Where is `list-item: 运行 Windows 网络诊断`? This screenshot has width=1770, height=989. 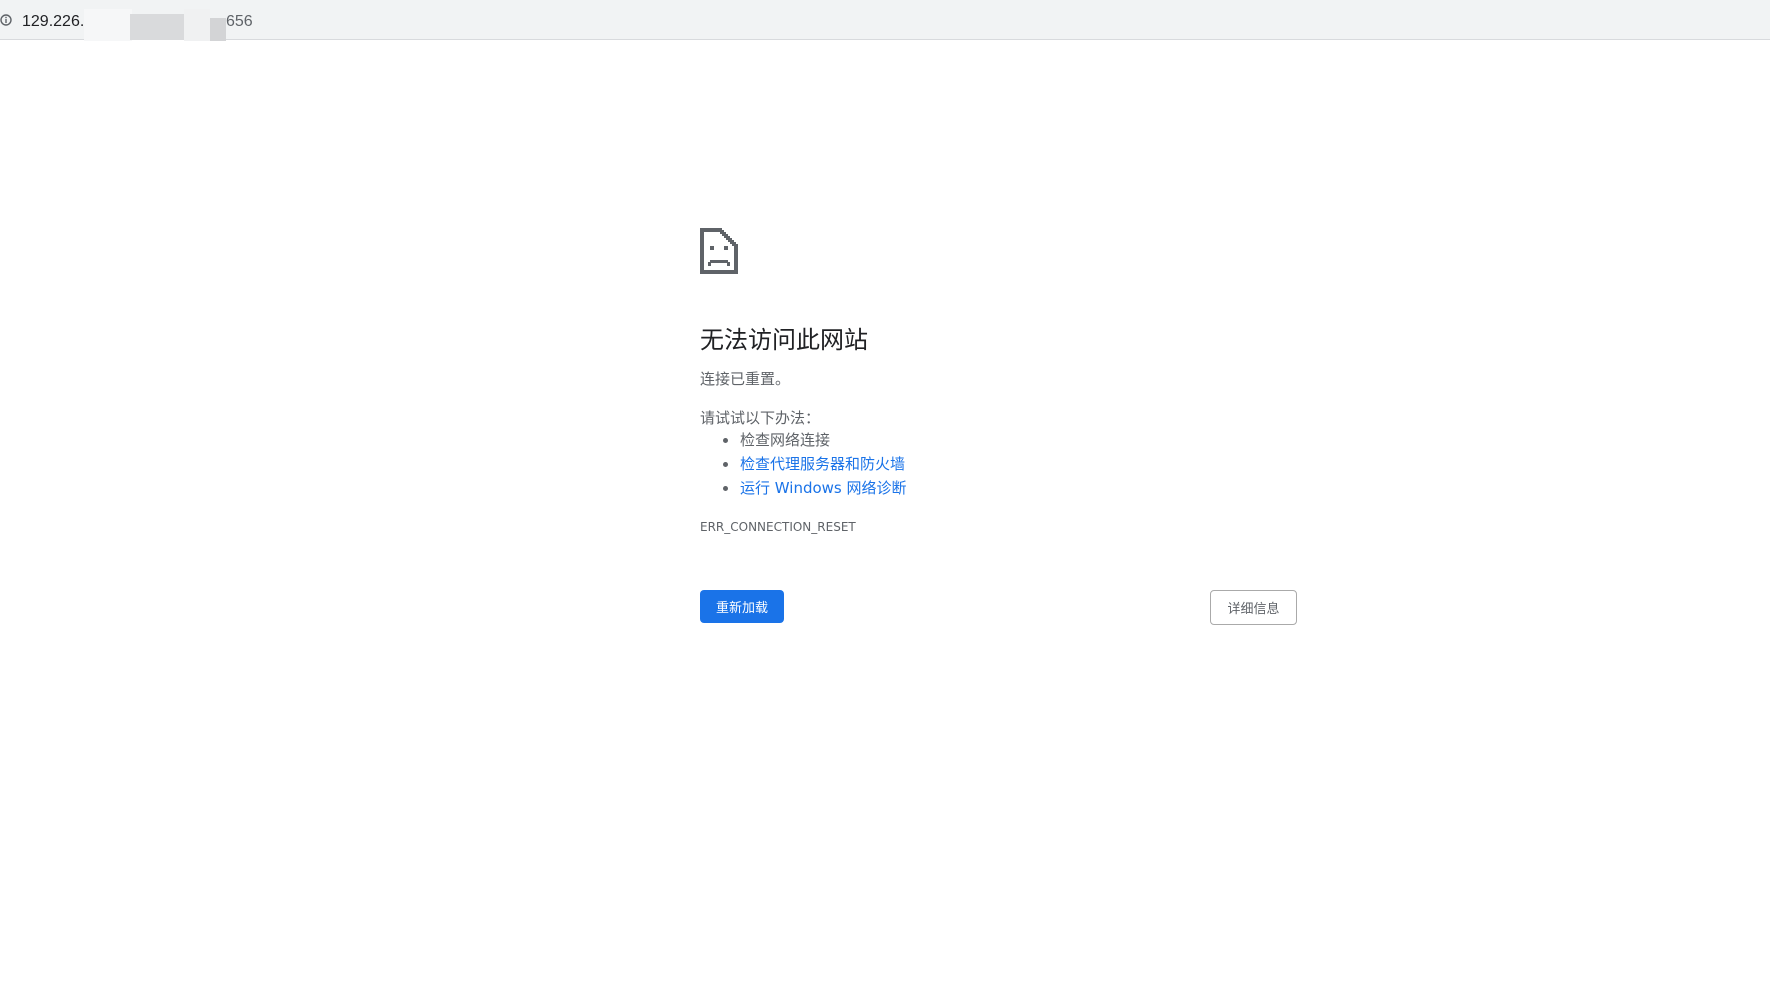 list-item: 运行 Windows 网络诊断 is located at coordinates (803, 488).